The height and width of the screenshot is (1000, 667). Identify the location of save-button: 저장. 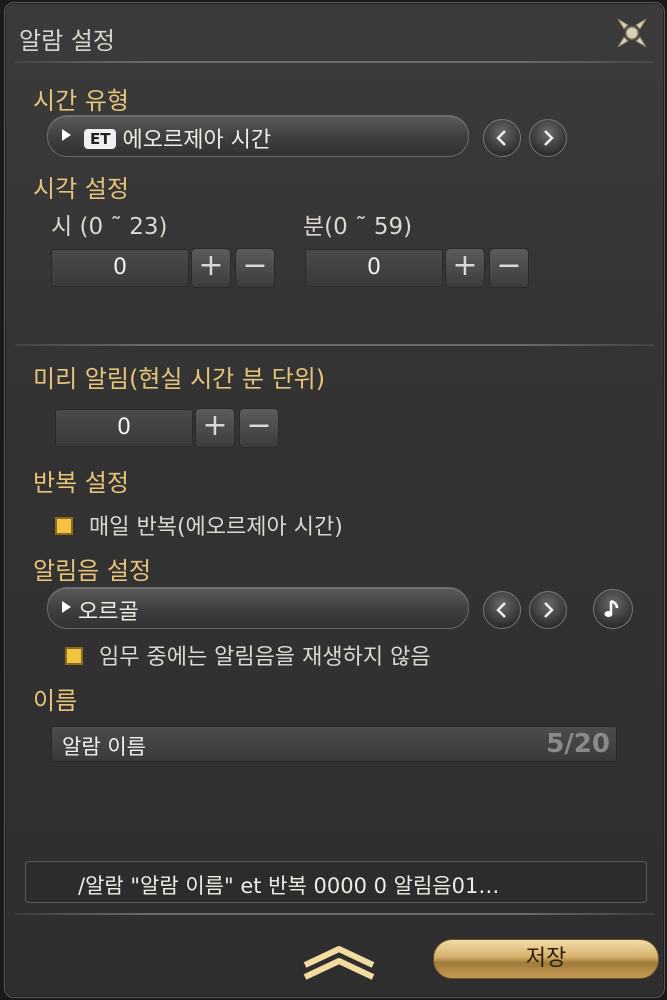
(546, 959).